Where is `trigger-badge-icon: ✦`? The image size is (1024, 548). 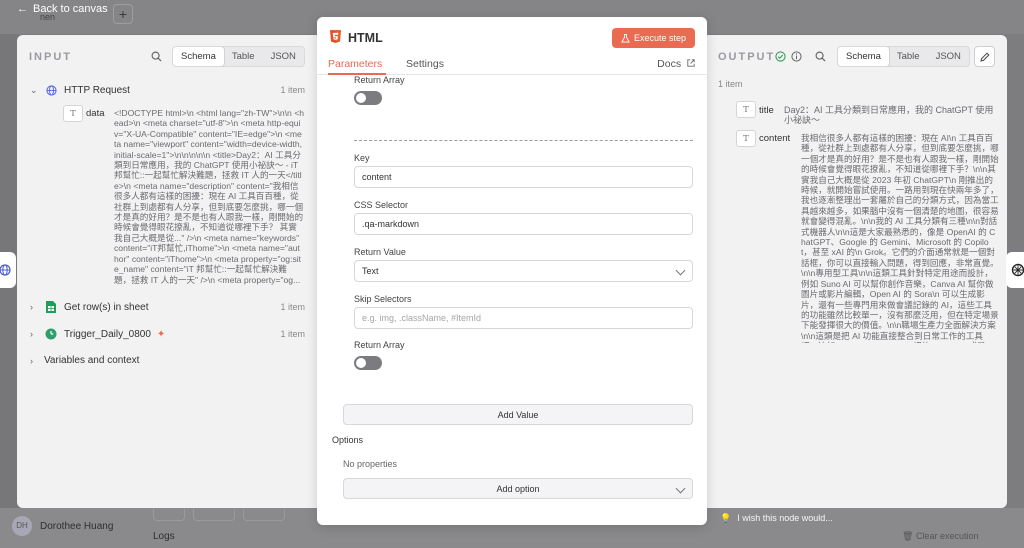 trigger-badge-icon: ✦ is located at coordinates (161, 334).